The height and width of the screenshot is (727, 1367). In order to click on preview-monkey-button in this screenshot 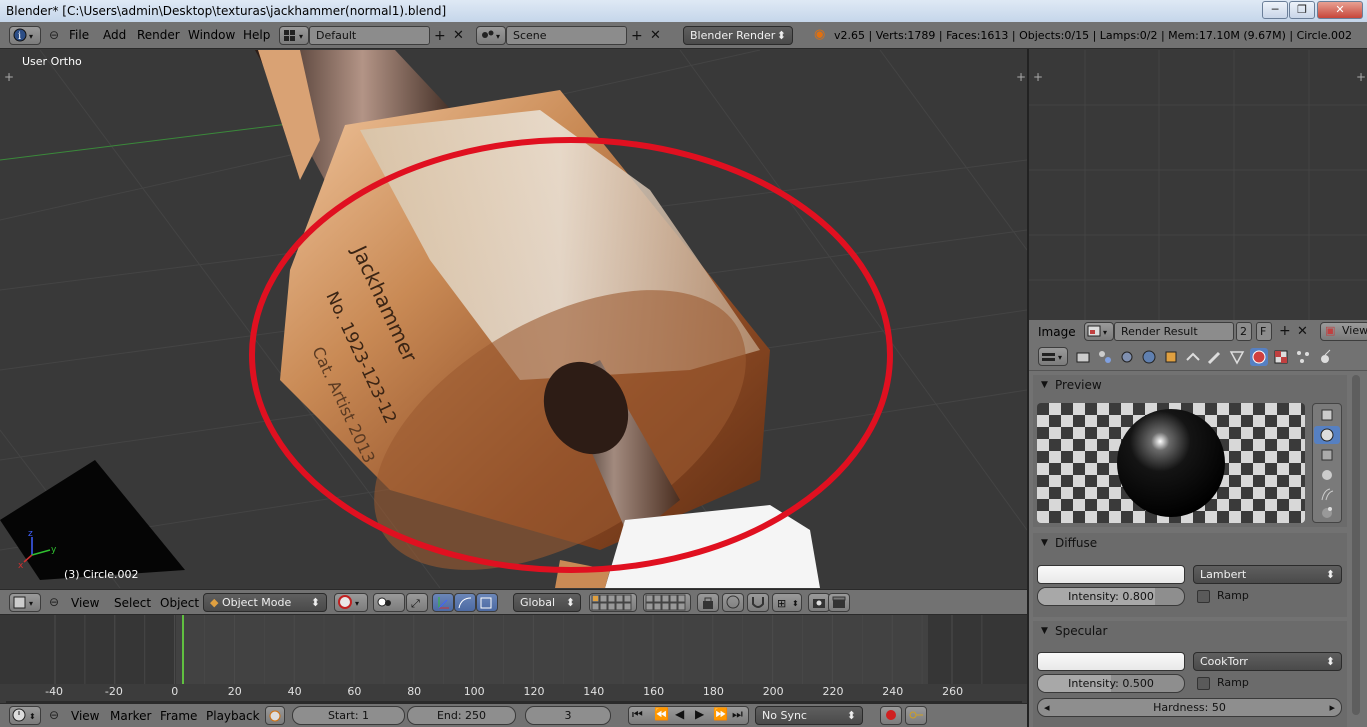, I will do `click(1327, 475)`.